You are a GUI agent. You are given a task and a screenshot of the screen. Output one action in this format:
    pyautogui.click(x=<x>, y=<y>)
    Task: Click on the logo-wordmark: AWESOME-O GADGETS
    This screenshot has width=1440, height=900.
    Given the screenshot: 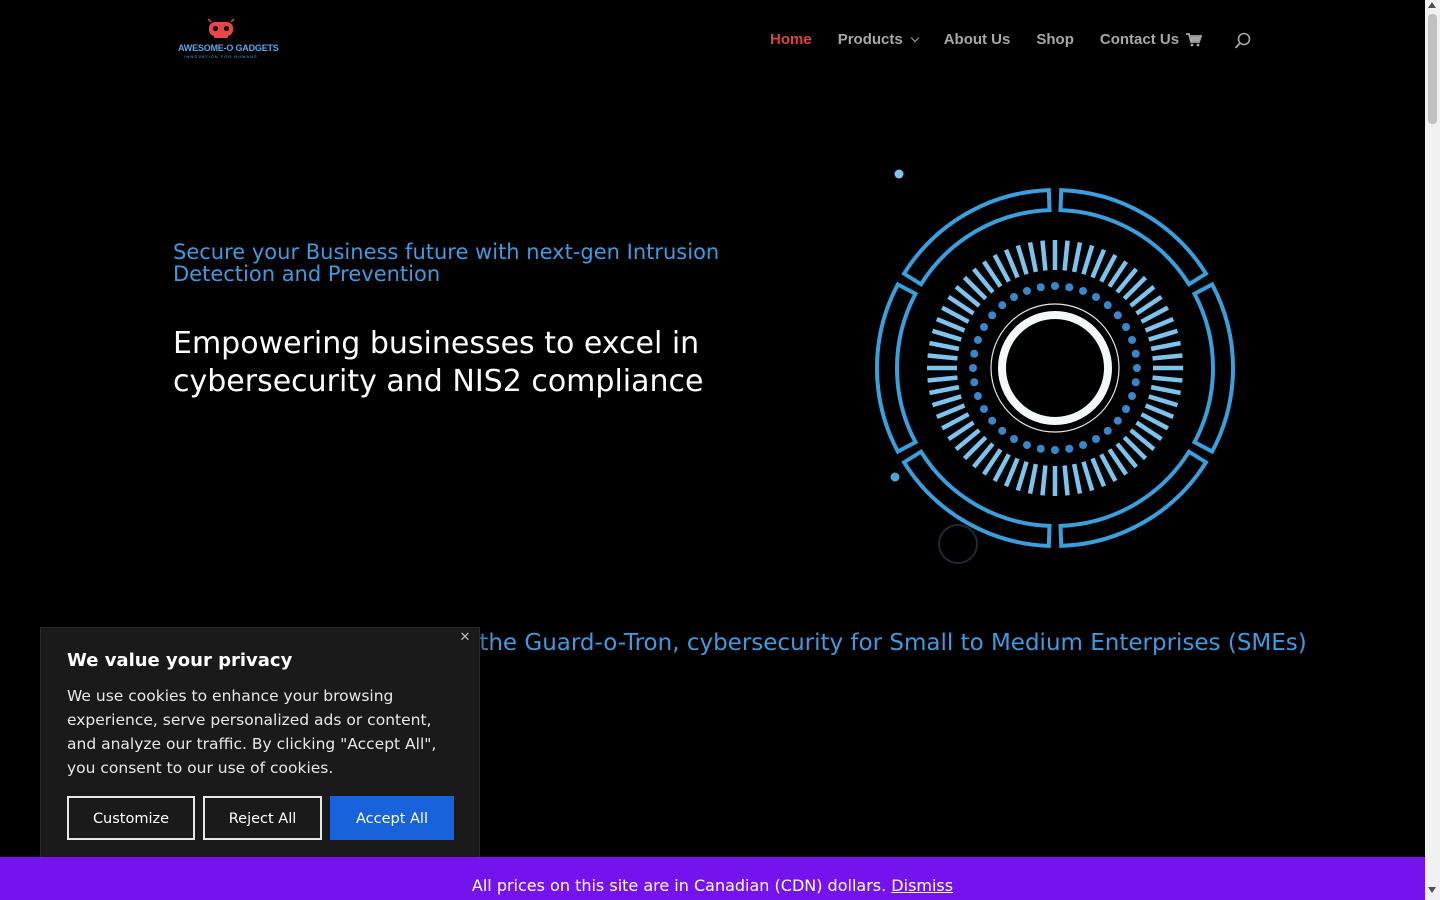 What is the action you would take?
    pyautogui.click(x=228, y=48)
    